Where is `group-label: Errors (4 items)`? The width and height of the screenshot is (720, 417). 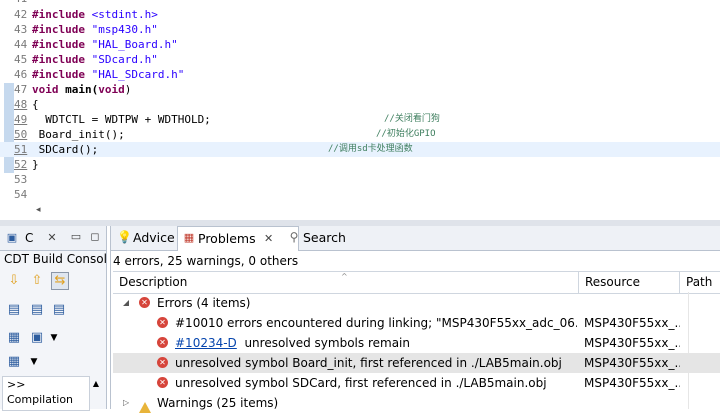 group-label: Errors (4 items) is located at coordinates (204, 303).